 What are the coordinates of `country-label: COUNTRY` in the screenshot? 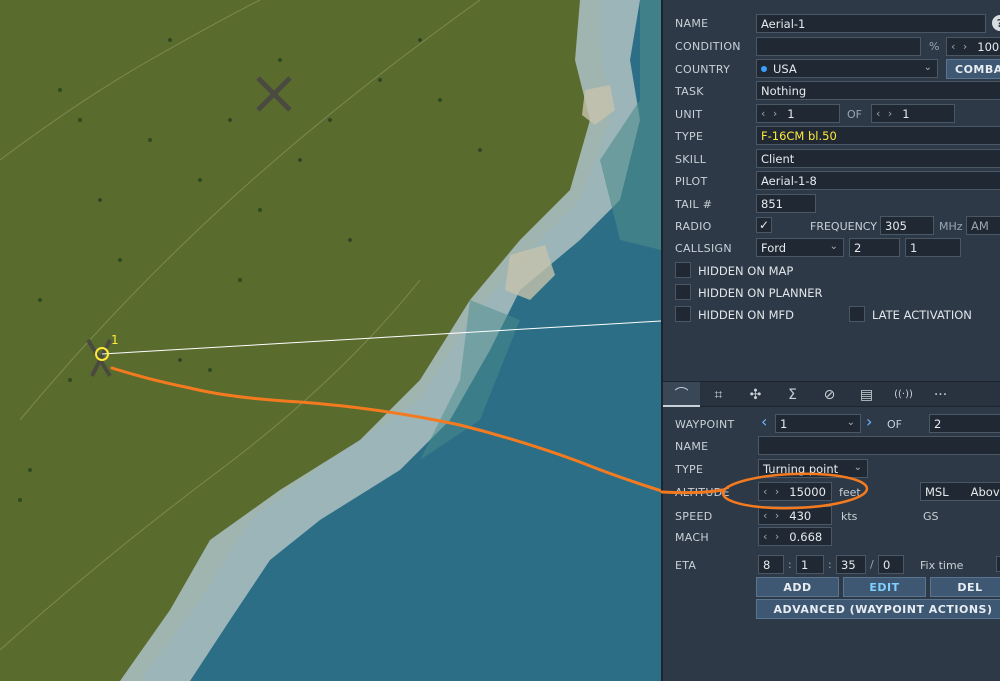 It's located at (703, 69).